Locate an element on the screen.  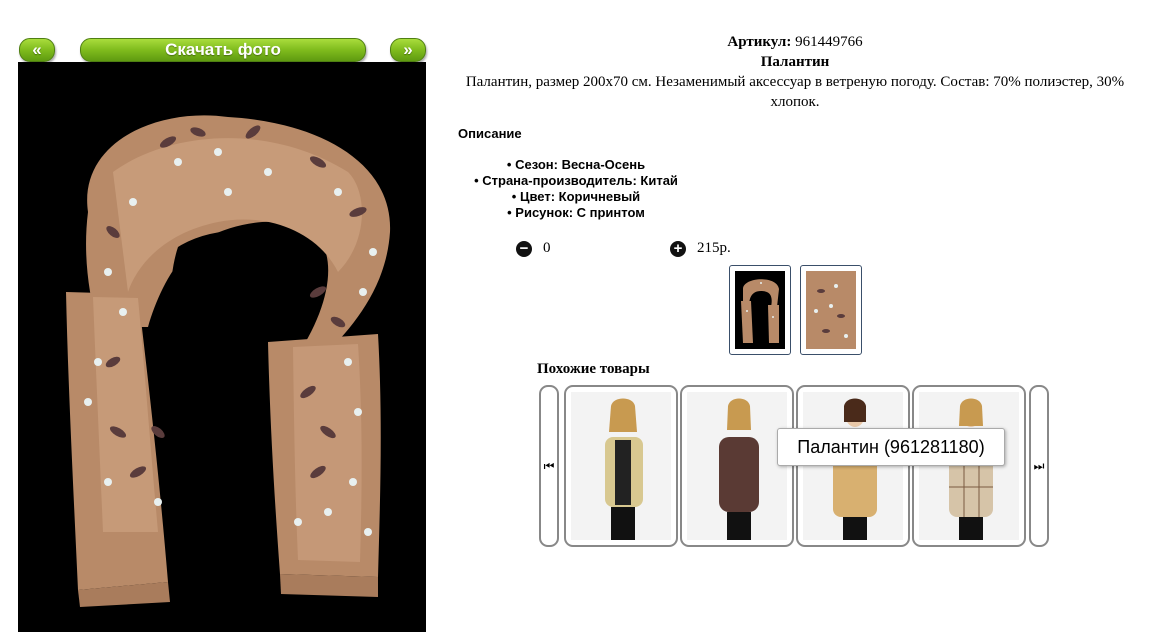
prev-photo-button: « is located at coordinates (37, 50).